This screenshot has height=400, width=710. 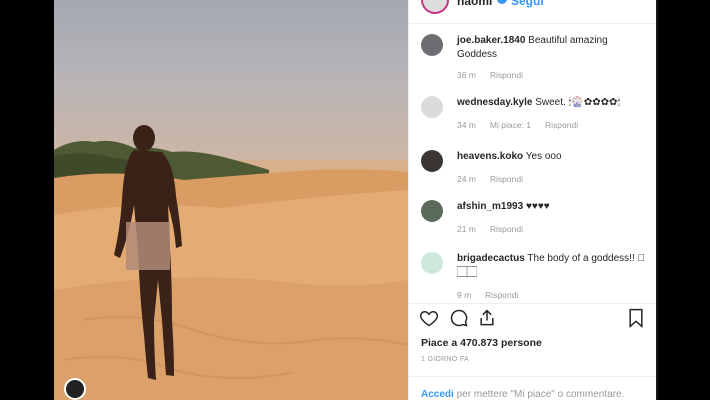 I want to click on comment-username: heavens.koko, so click(x=490, y=156).